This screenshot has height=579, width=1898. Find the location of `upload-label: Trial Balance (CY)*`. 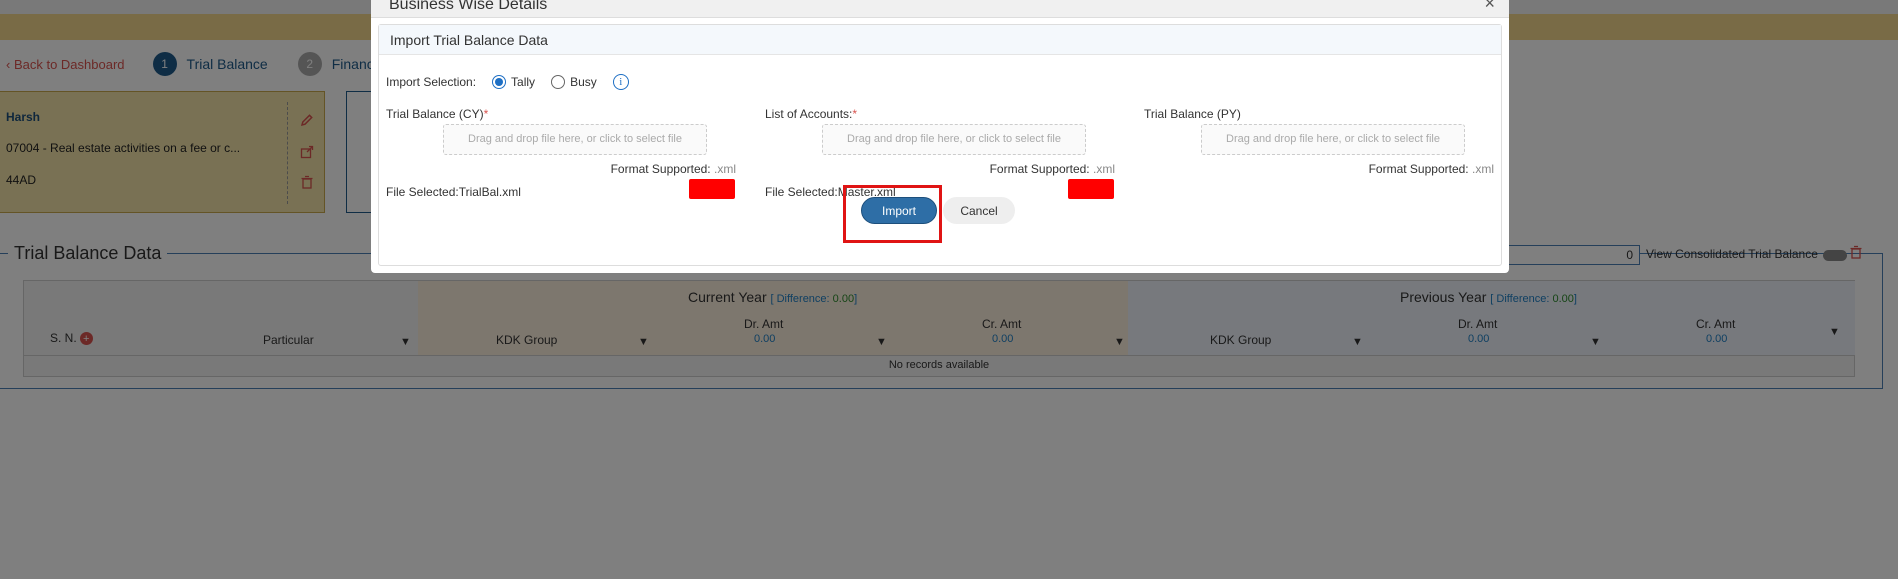

upload-label: Trial Balance (CY)* is located at coordinates (437, 114).